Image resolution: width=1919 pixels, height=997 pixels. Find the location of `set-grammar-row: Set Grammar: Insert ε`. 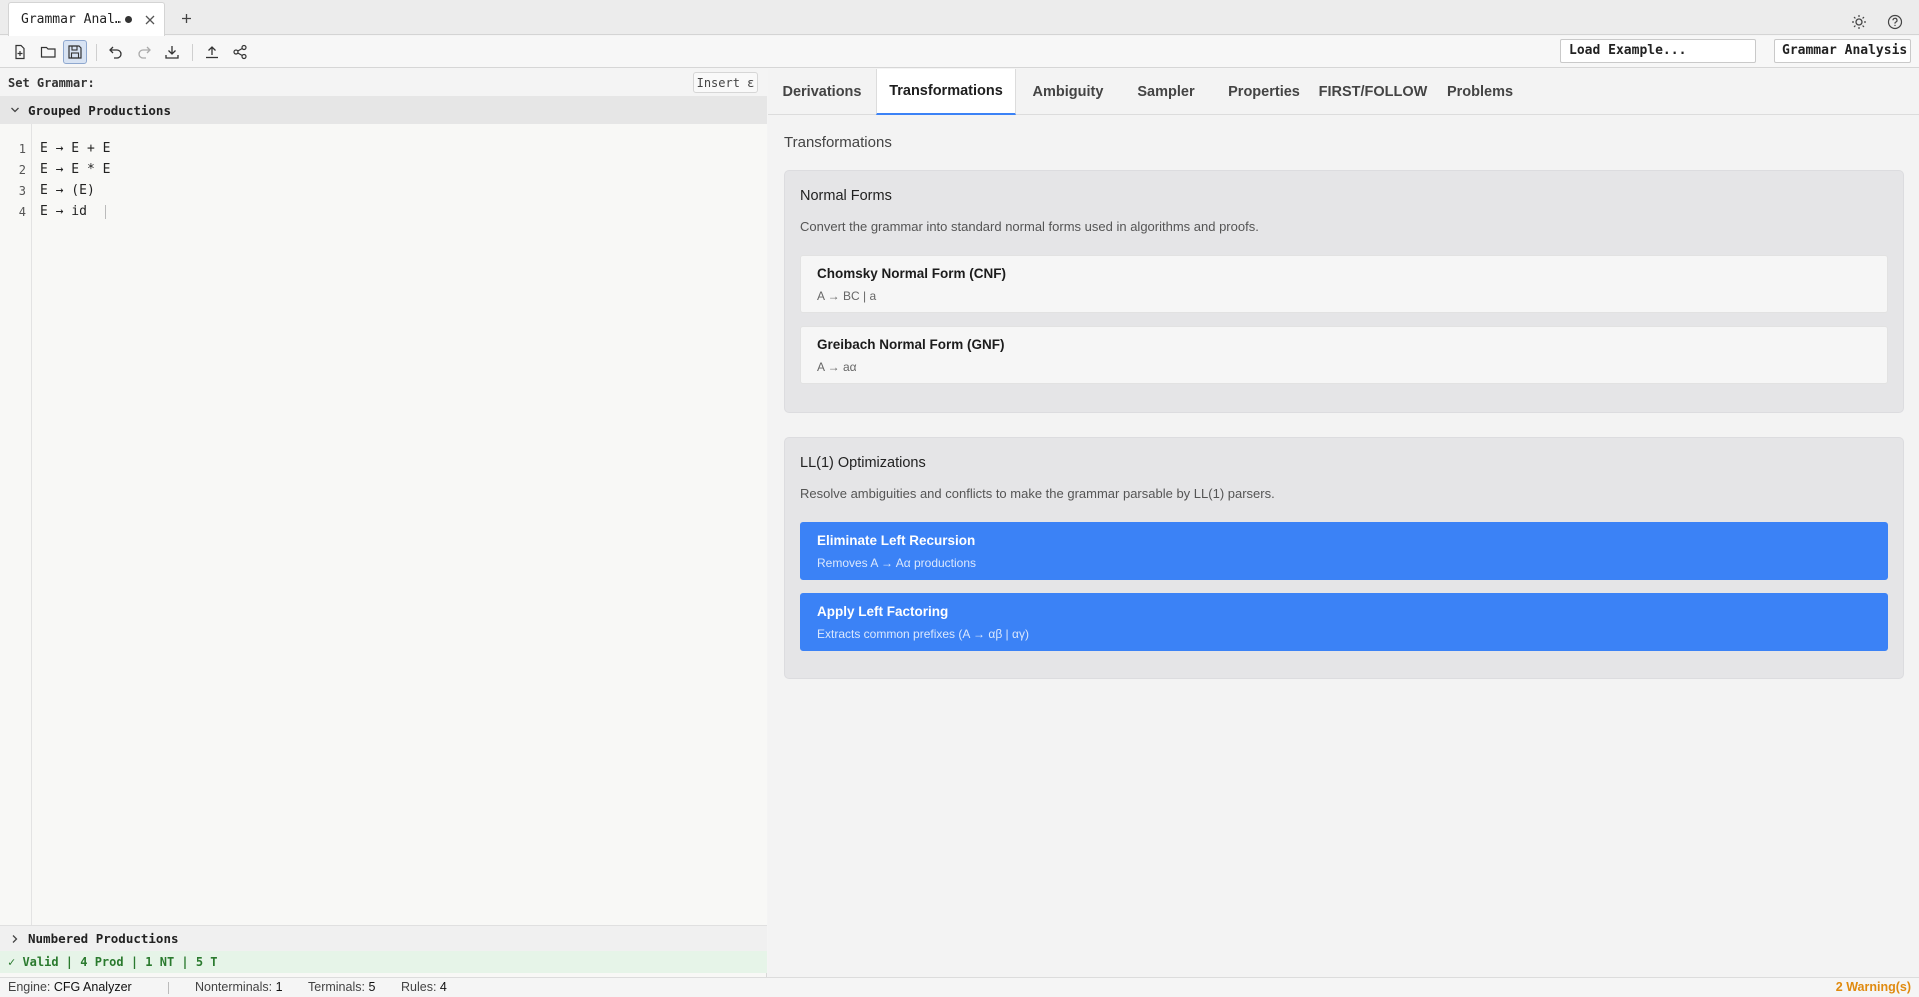

set-grammar-row: Set Grammar: Insert ε is located at coordinates (383, 82).